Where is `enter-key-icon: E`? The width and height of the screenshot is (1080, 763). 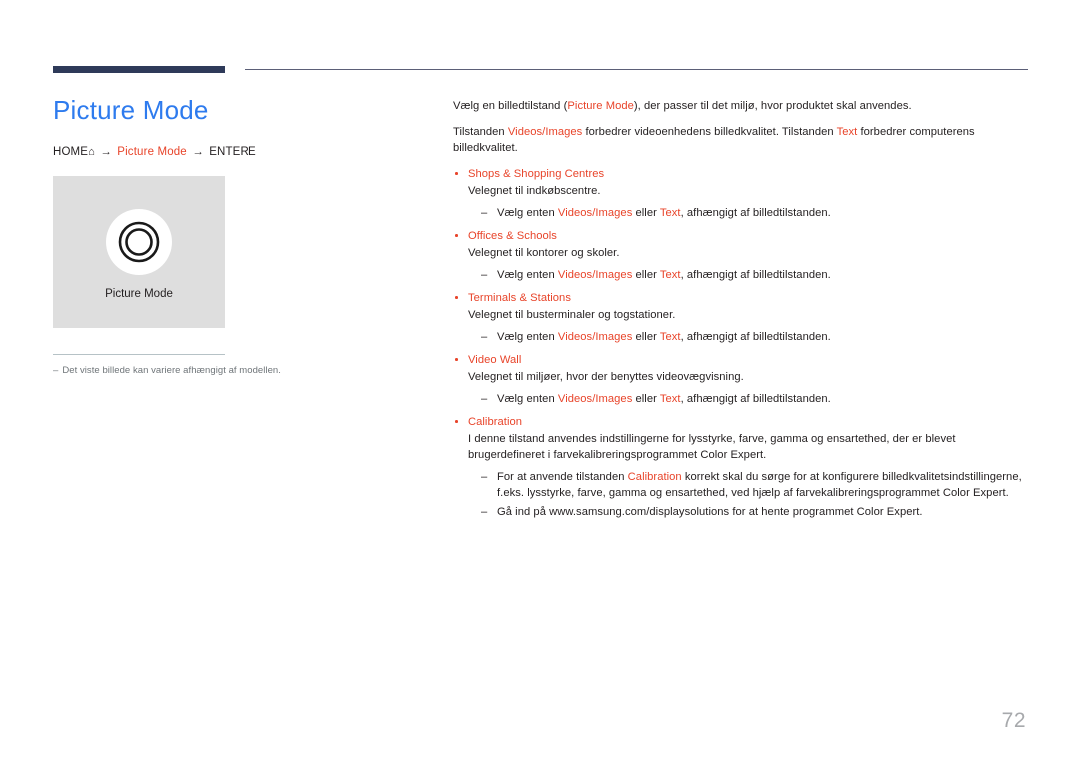 enter-key-icon: E is located at coordinates (251, 152).